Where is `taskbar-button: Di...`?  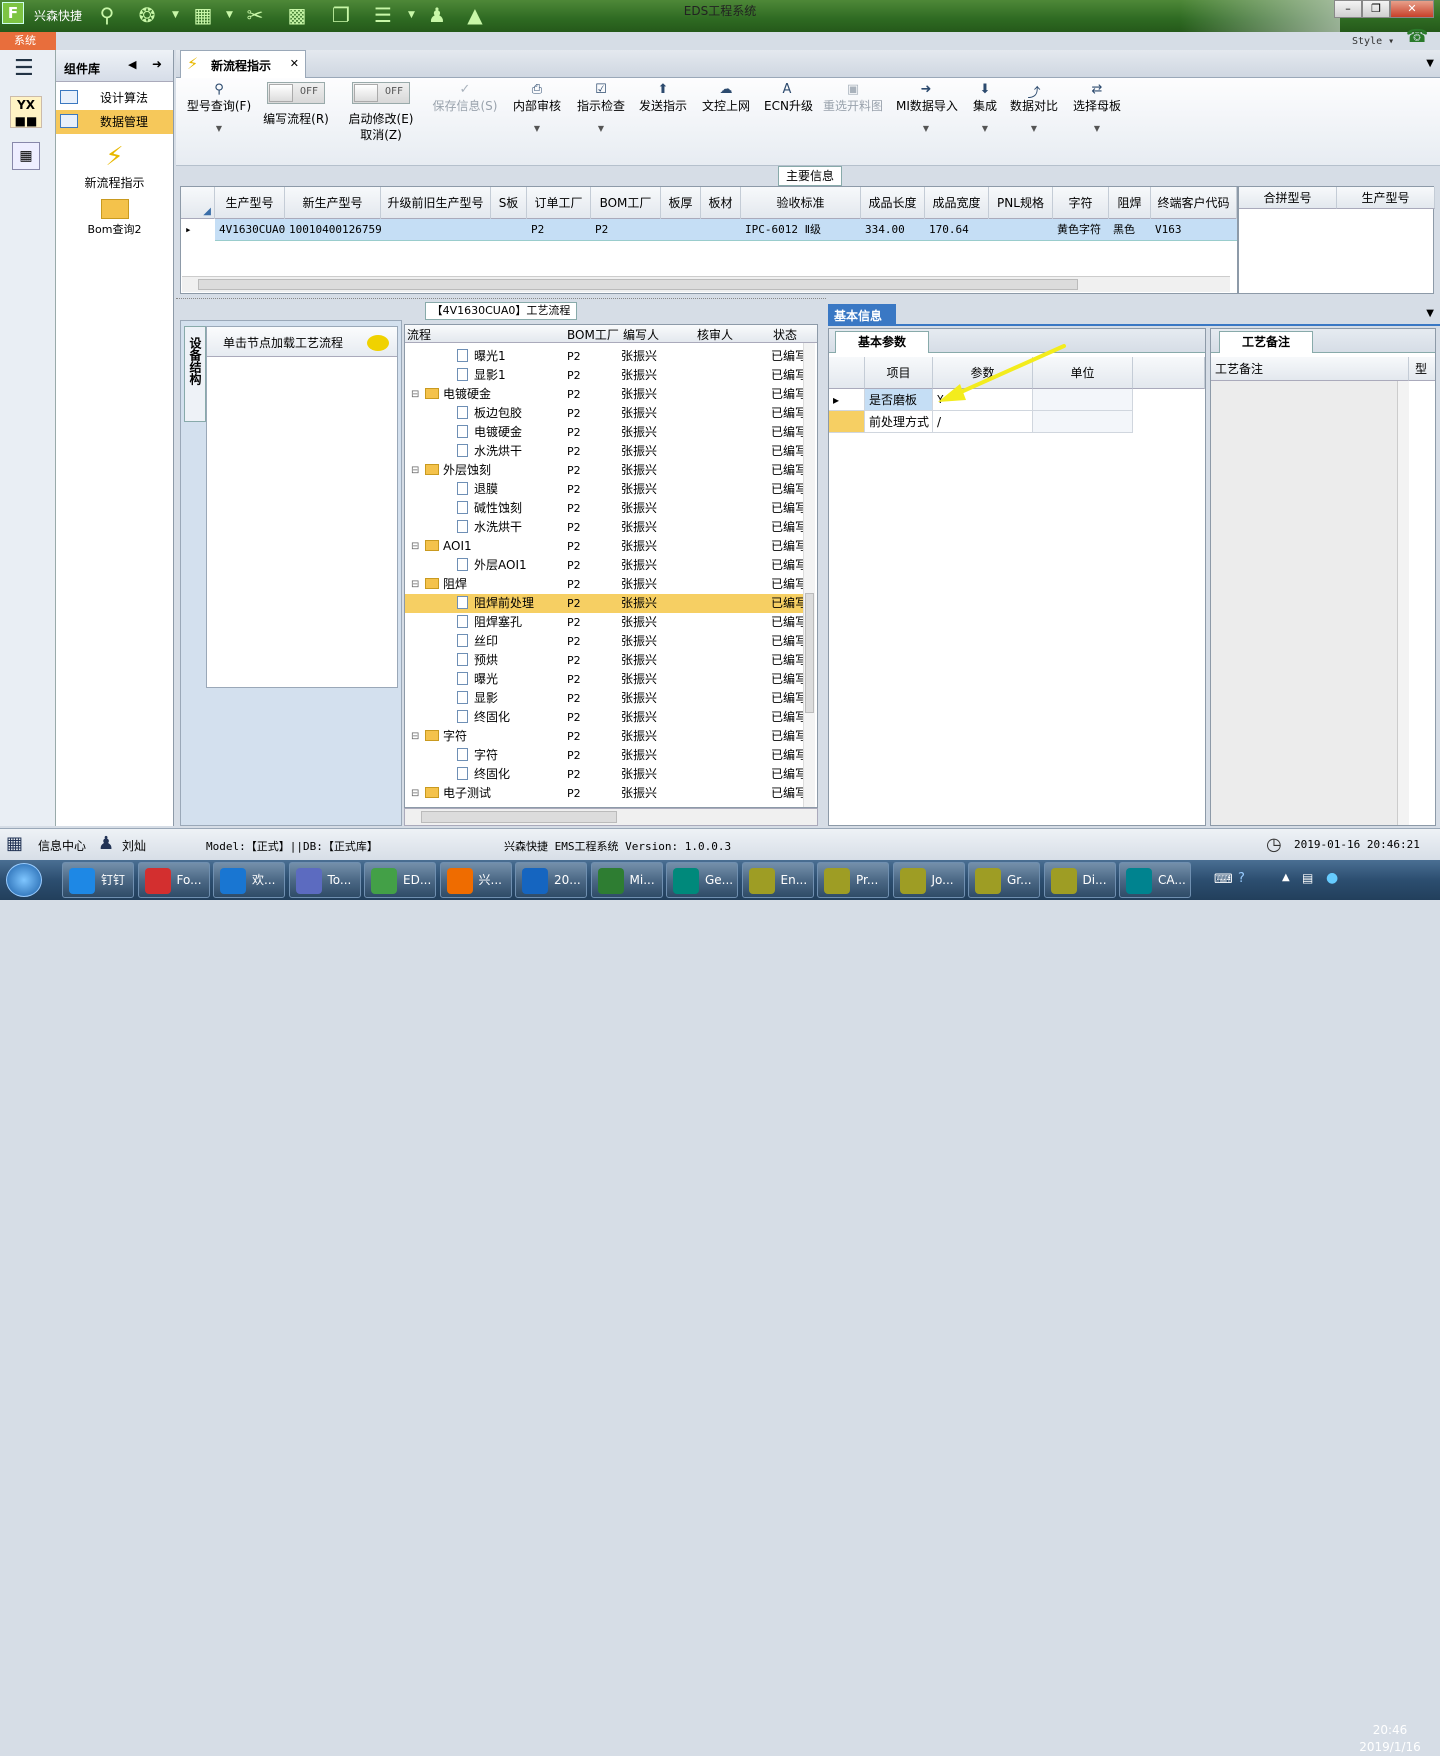
taskbar-button: Di... is located at coordinates (1079, 880).